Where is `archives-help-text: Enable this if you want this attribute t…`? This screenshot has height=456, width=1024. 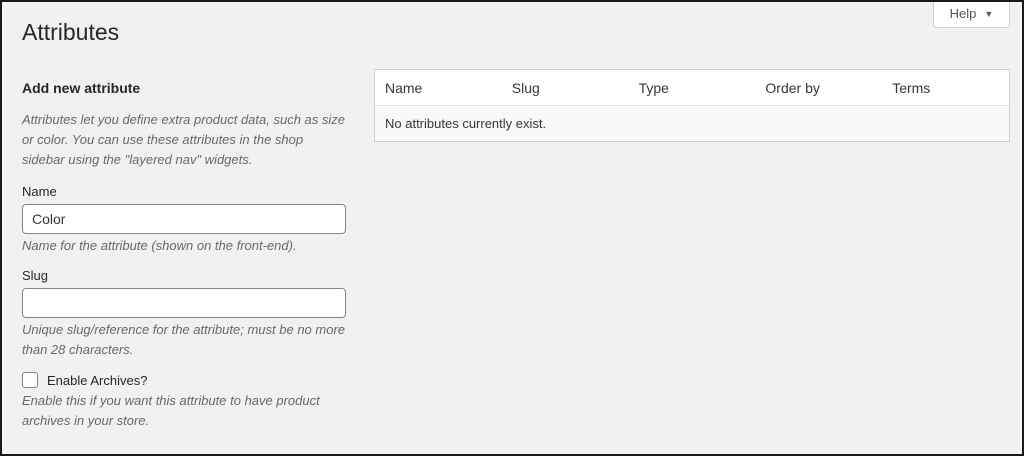
archives-help-text: Enable this if you want this attribute t… is located at coordinates (171, 410).